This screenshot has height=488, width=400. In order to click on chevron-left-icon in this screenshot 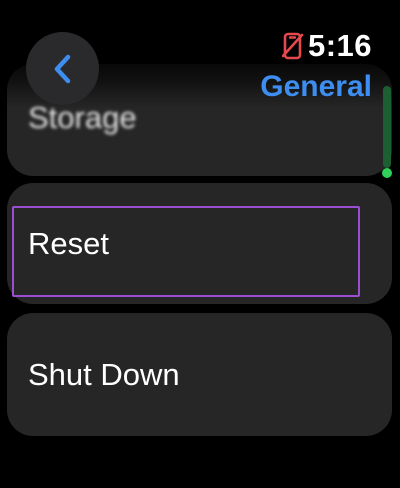, I will do `click(62, 68)`.